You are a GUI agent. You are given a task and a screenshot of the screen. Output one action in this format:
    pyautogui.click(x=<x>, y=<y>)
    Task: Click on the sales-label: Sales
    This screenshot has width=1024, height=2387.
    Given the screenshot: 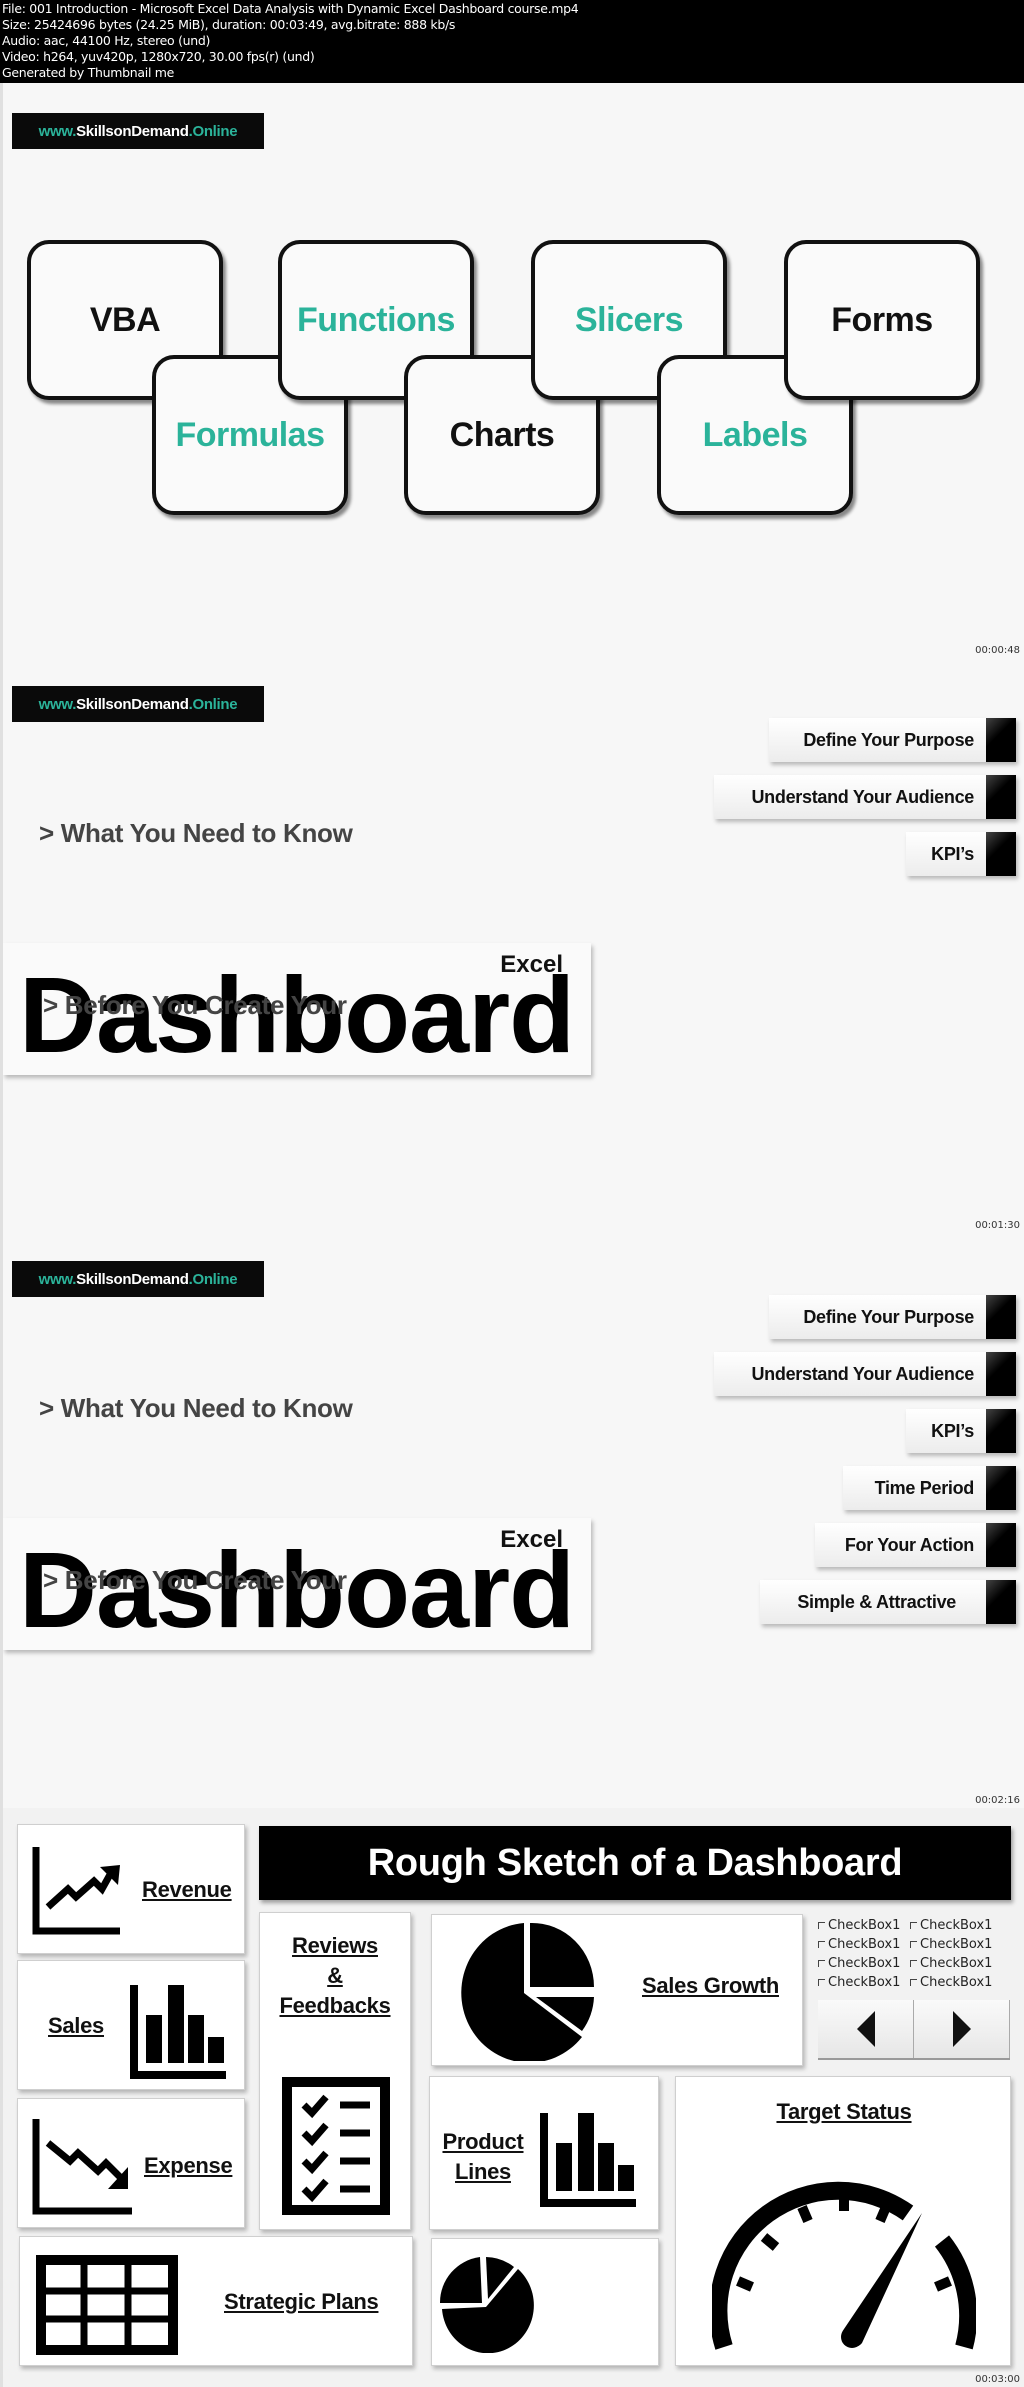 What is the action you would take?
    pyautogui.click(x=76, y=2025)
    